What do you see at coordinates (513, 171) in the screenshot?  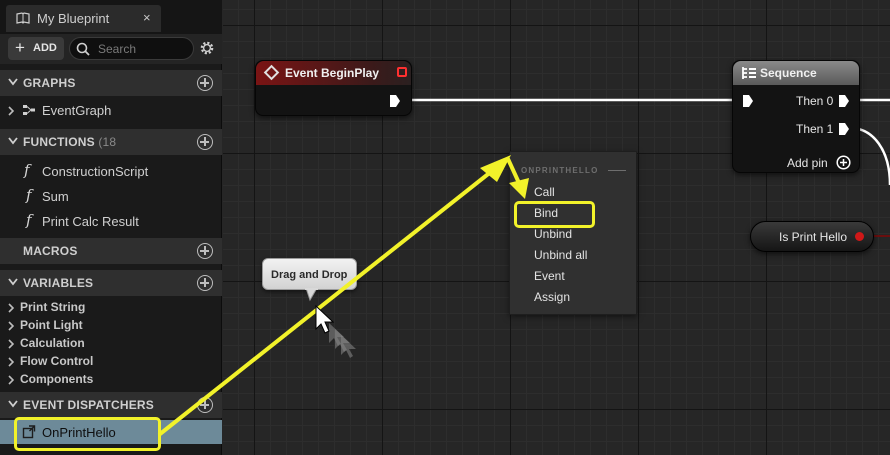 I see `annotation-arrow-line` at bounding box center [513, 171].